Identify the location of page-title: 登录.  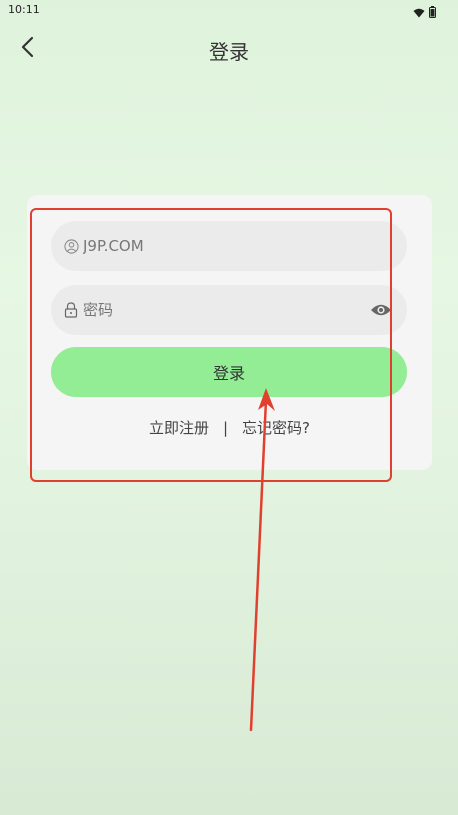
(229, 52).